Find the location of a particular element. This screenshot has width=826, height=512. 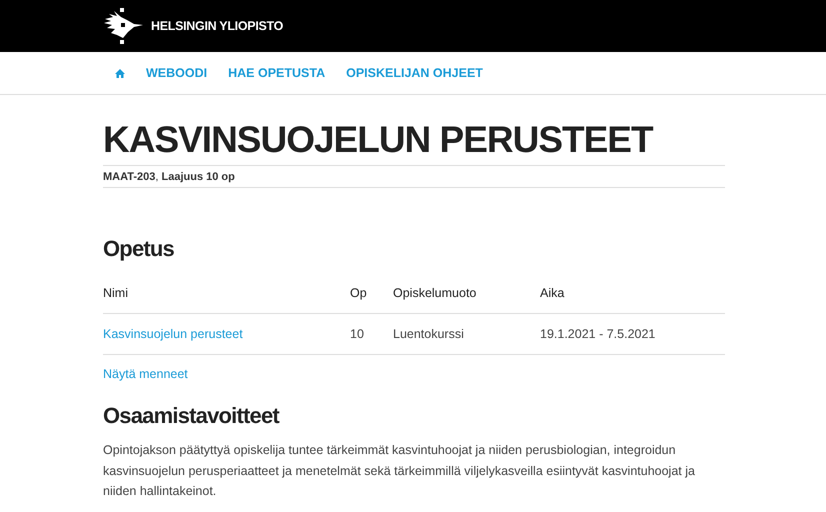

table-cell: 19.1.2021 - 7.5.2021 is located at coordinates (632, 334).